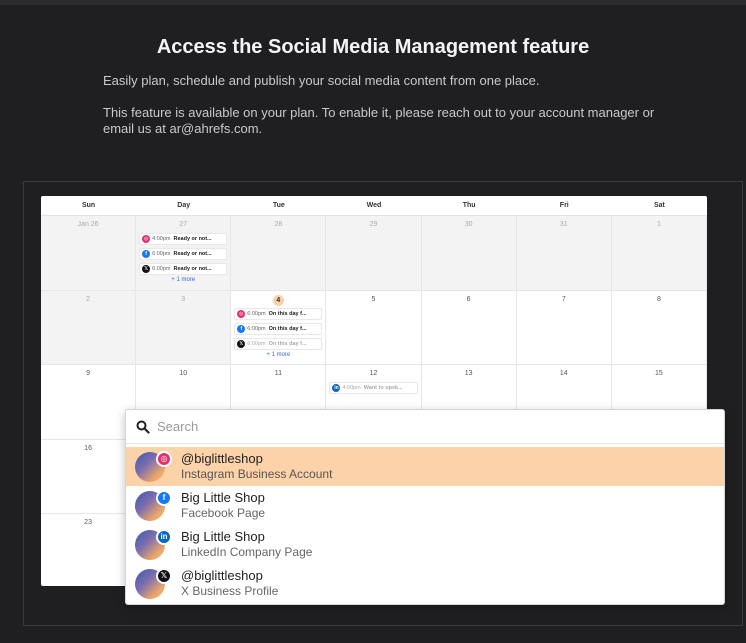  What do you see at coordinates (88, 373) in the screenshot?
I see `day-number: 9` at bounding box center [88, 373].